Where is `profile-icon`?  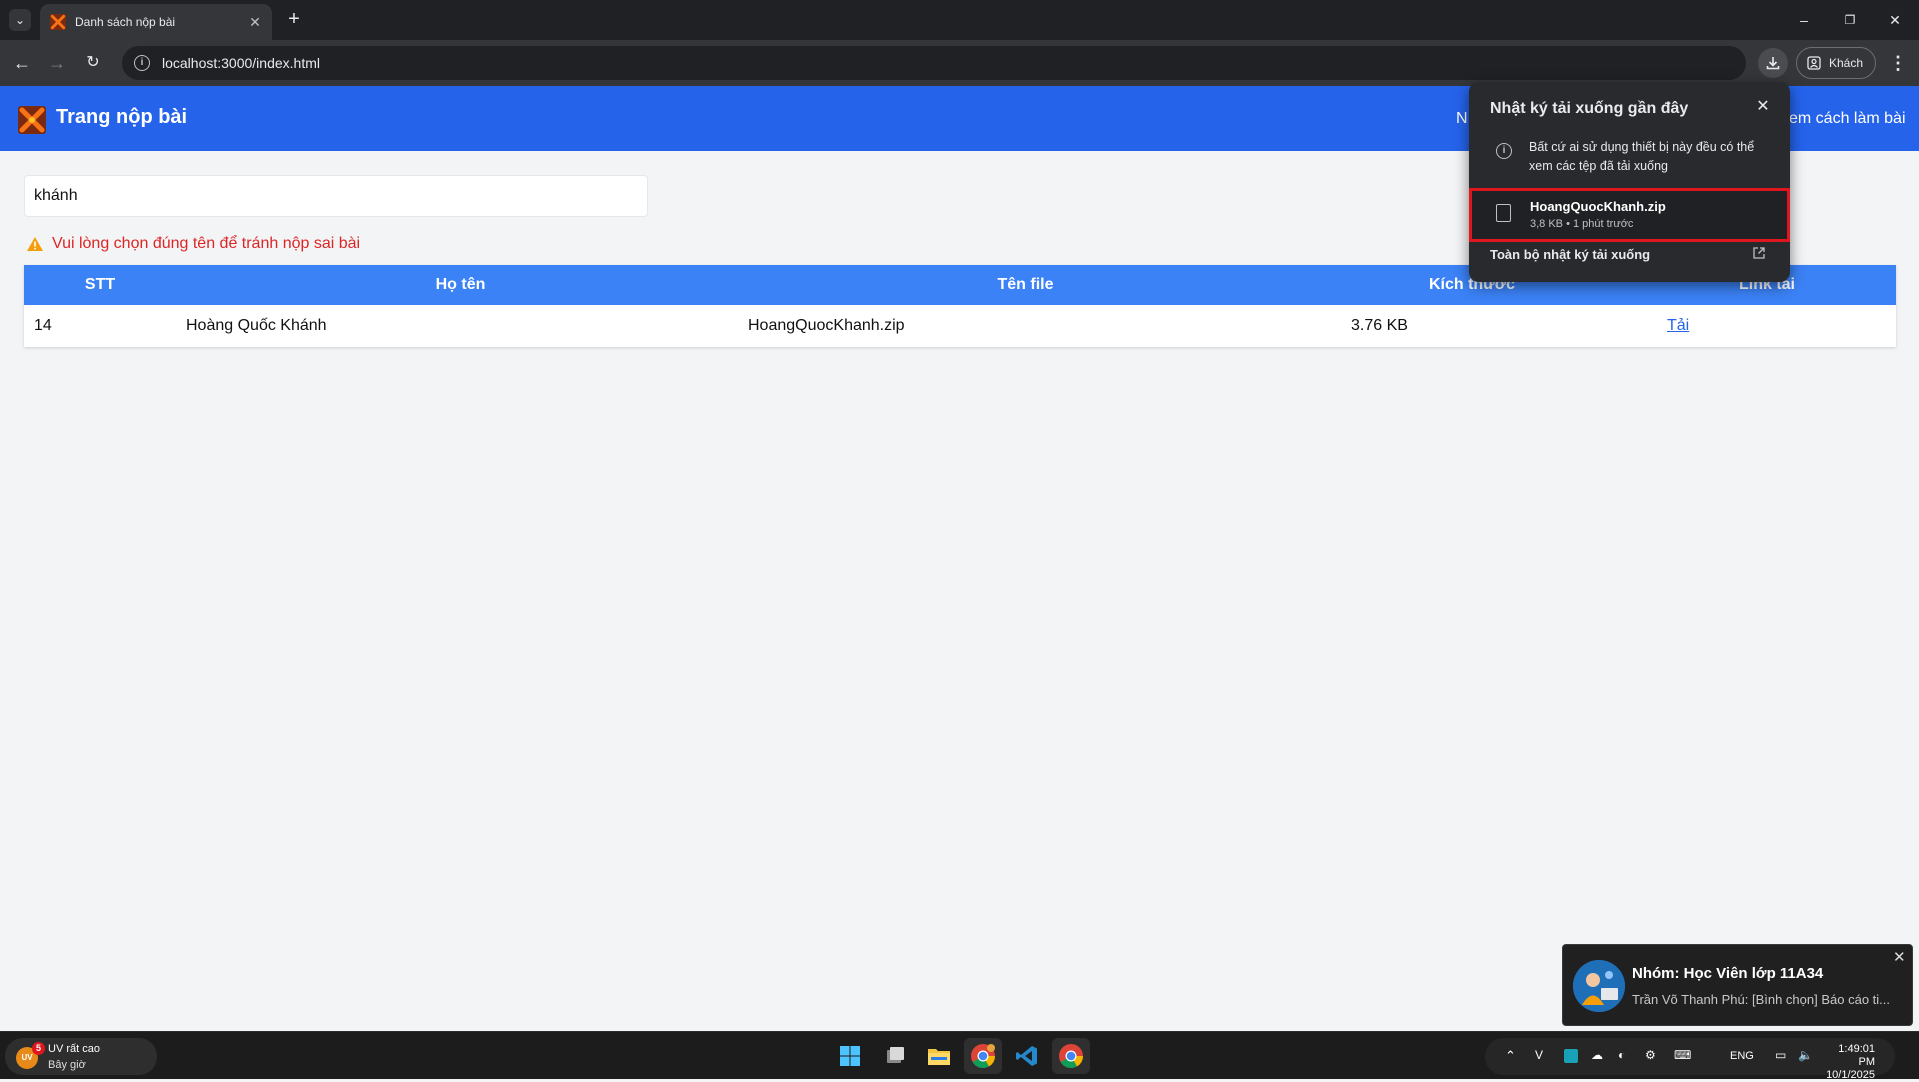
profile-icon is located at coordinates (1814, 63).